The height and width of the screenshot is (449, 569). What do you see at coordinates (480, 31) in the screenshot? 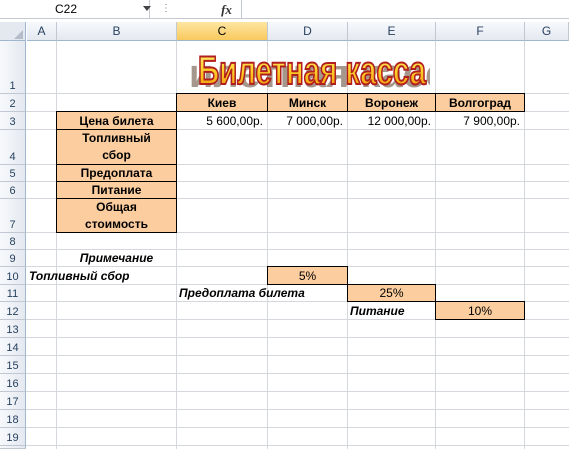
I see `column-header-f: F` at bounding box center [480, 31].